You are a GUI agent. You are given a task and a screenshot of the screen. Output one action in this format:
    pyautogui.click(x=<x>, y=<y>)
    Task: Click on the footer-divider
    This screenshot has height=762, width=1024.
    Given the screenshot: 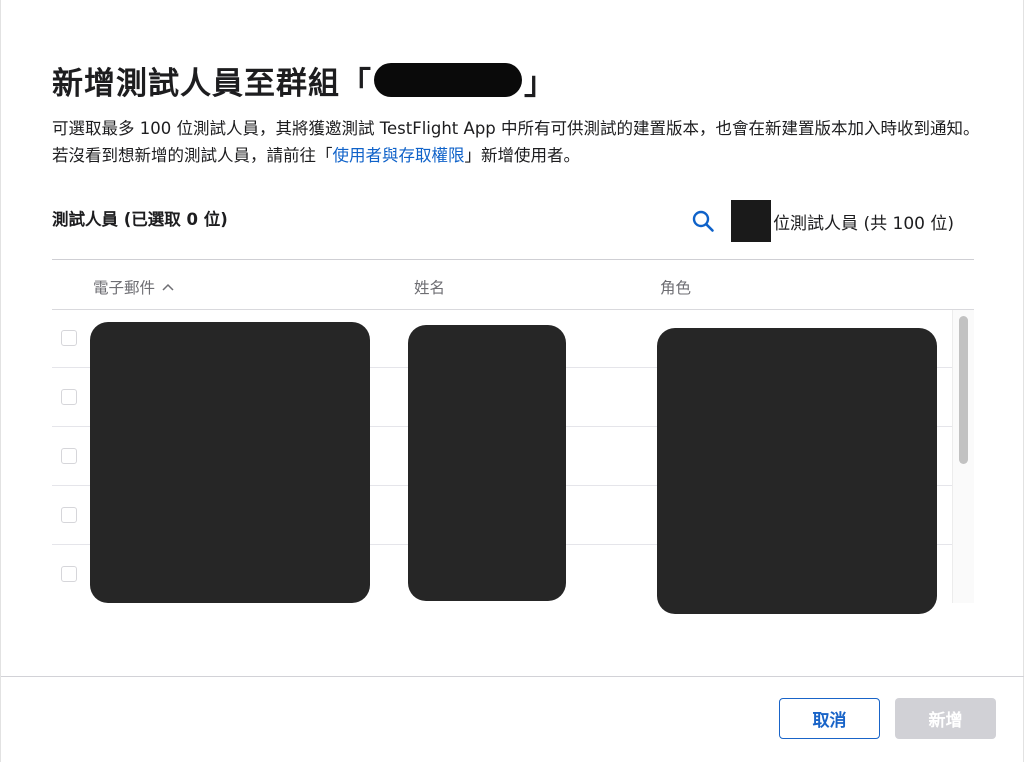 What is the action you would take?
    pyautogui.click(x=512, y=676)
    